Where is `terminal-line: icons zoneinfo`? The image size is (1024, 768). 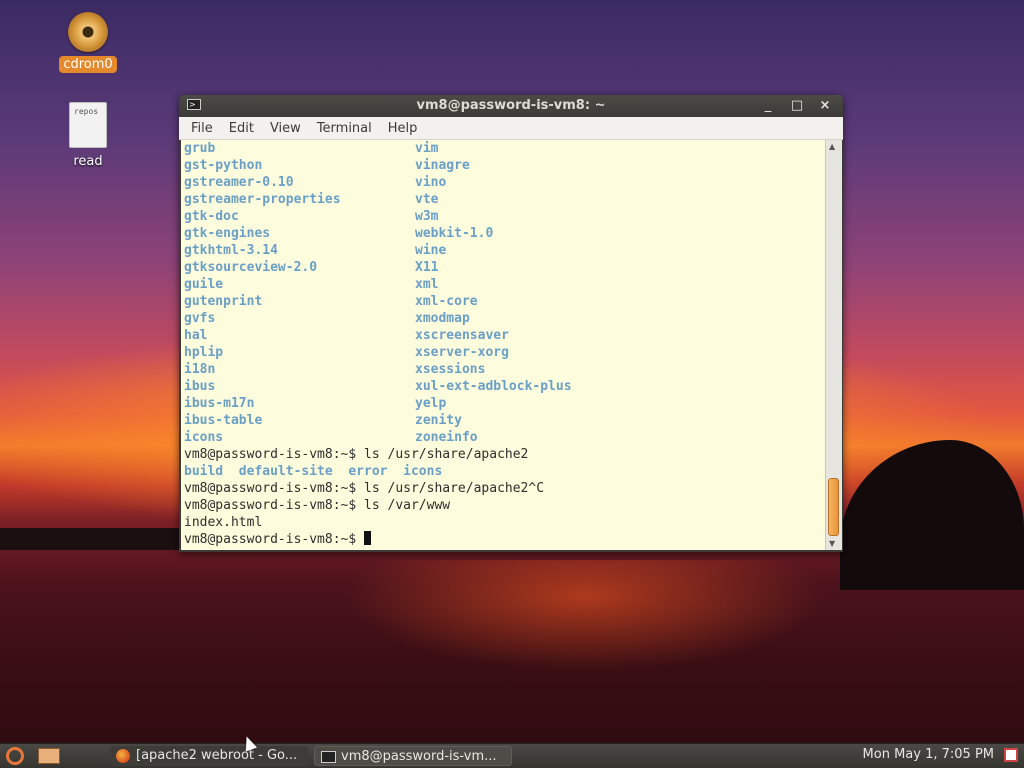 terminal-line: icons zoneinfo is located at coordinates (503, 437).